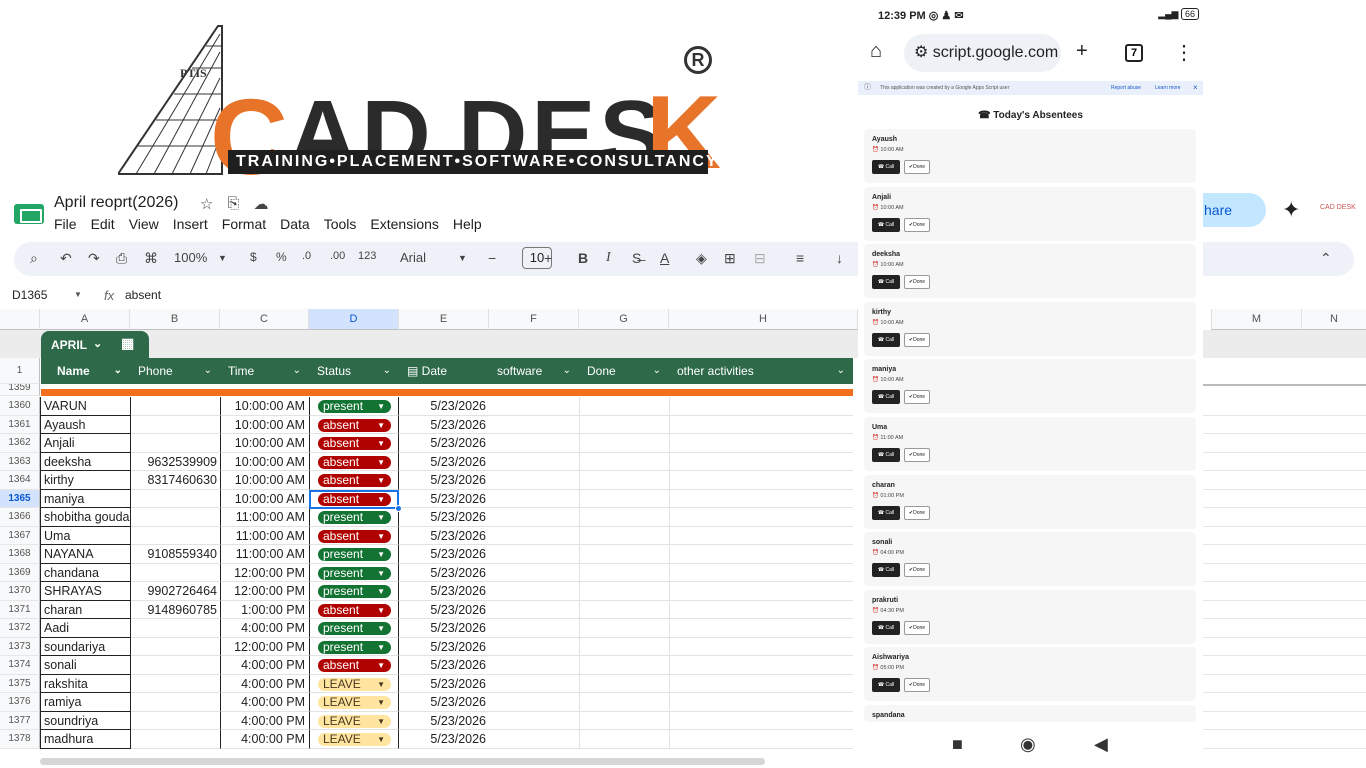 The image size is (1366, 768). What do you see at coordinates (175, 319) in the screenshot?
I see `column-header-b: B` at bounding box center [175, 319].